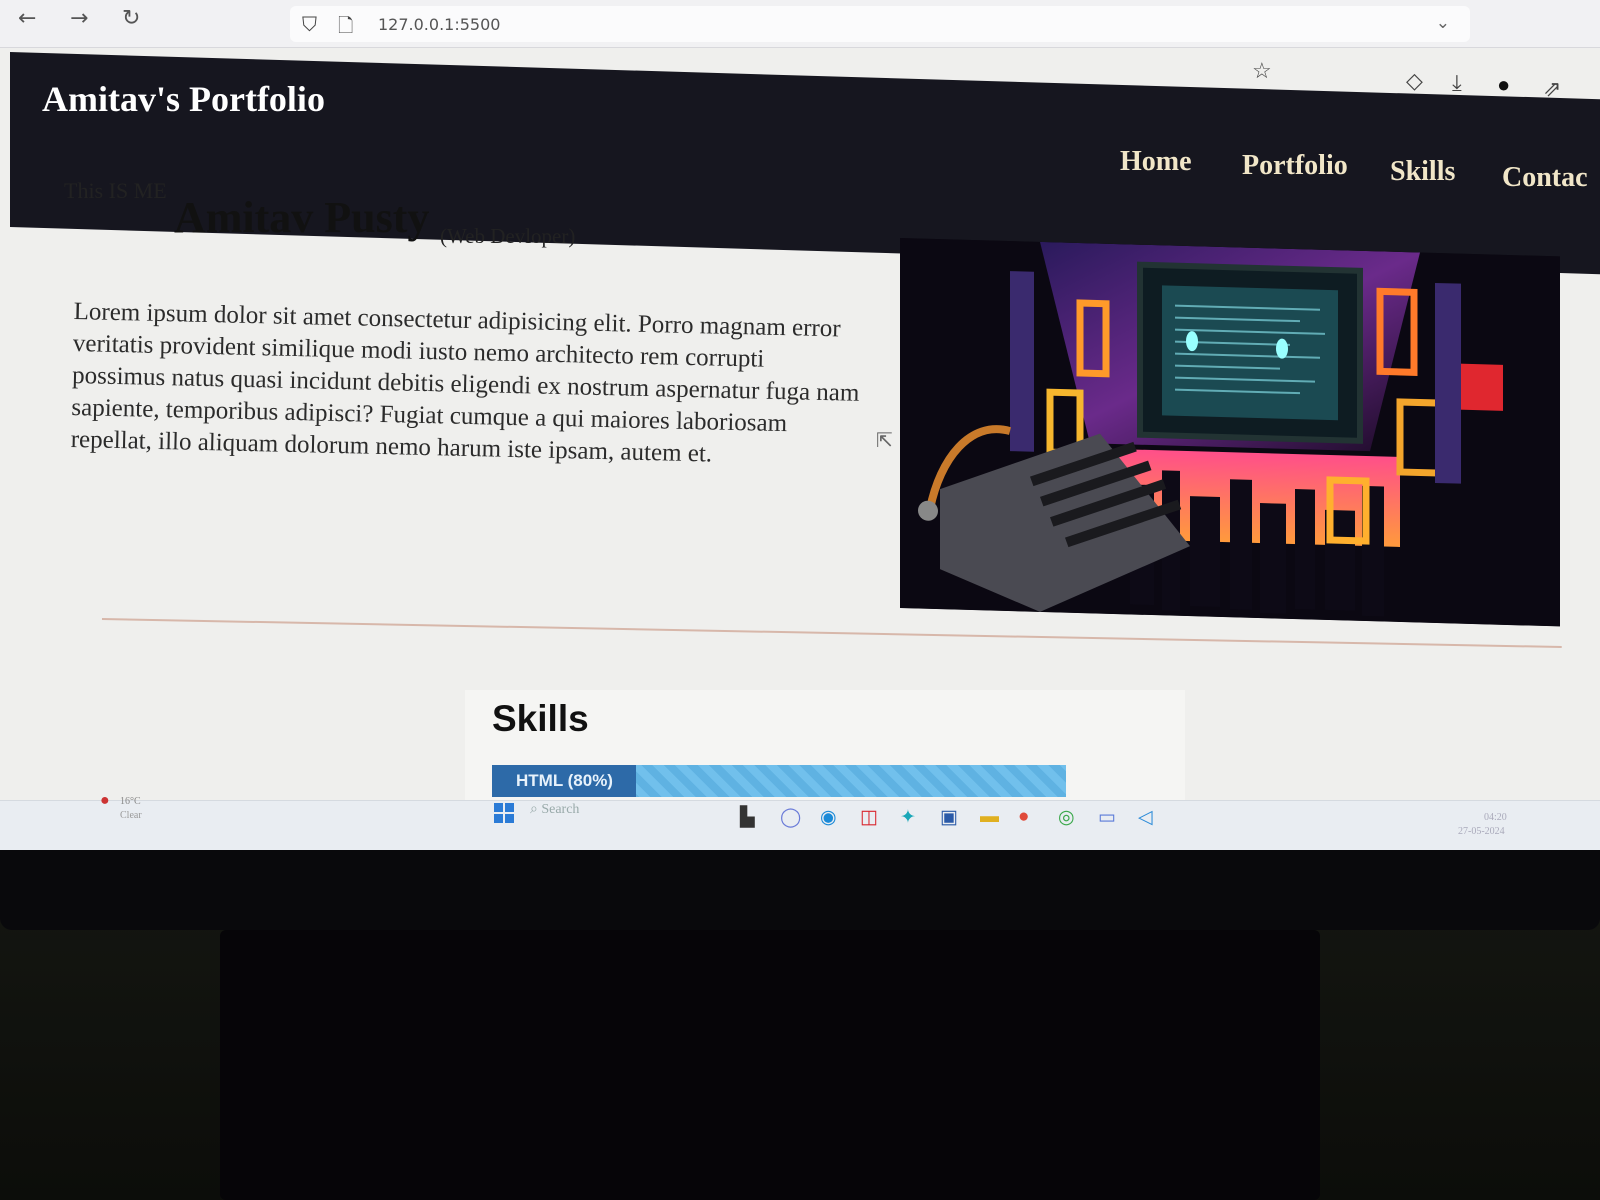 This screenshot has height=1200, width=1600. I want to click on hero-tagline: This IS ME, so click(115, 190).